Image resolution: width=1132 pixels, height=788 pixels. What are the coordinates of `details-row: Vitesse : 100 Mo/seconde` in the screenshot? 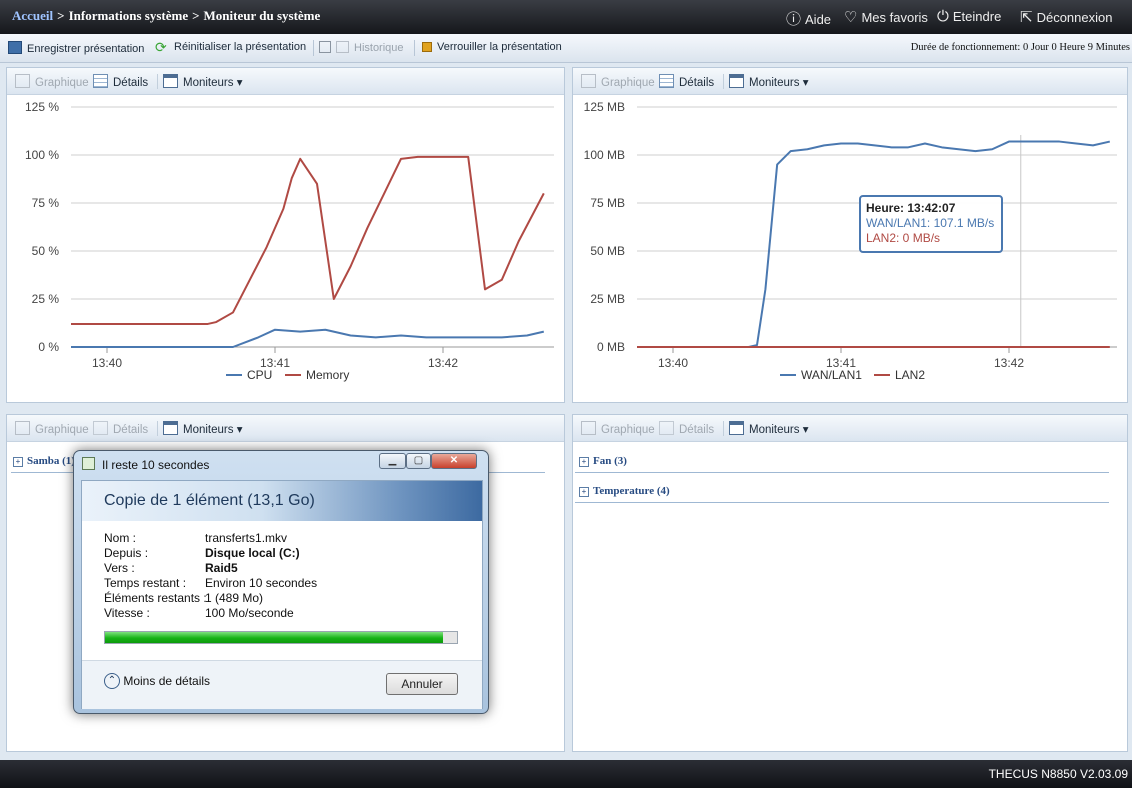 It's located at (284, 613).